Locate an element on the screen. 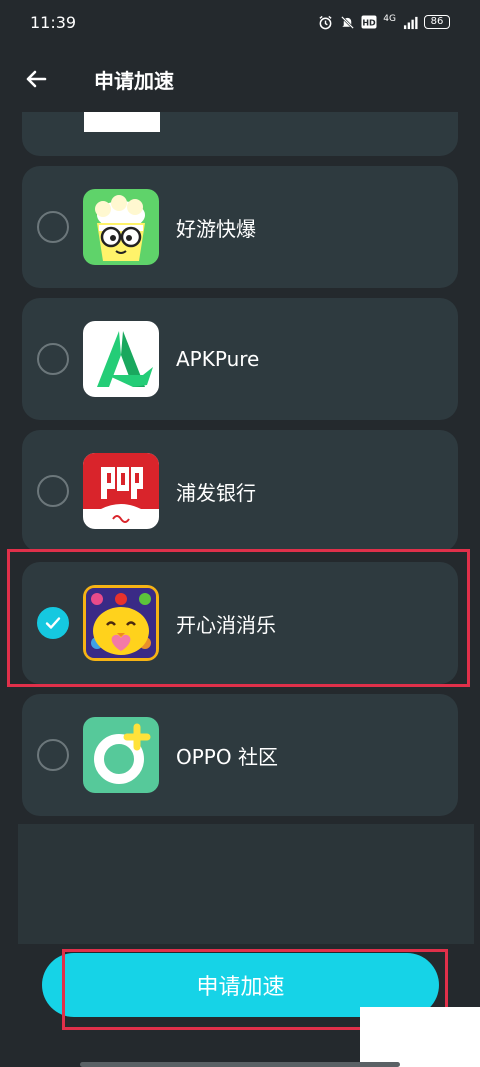 This screenshot has height=1067, width=480. haoyou-kuaibao-app-icon is located at coordinates (121, 227).